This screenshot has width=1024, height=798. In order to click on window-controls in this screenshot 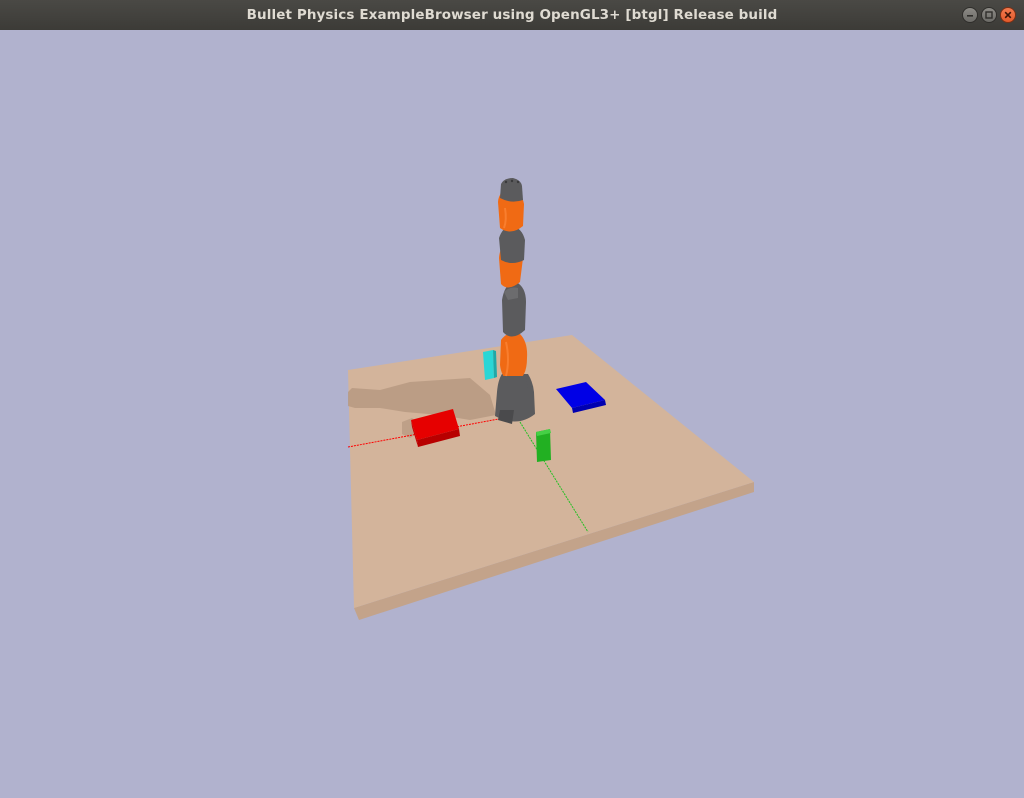, I will do `click(989, 15)`.